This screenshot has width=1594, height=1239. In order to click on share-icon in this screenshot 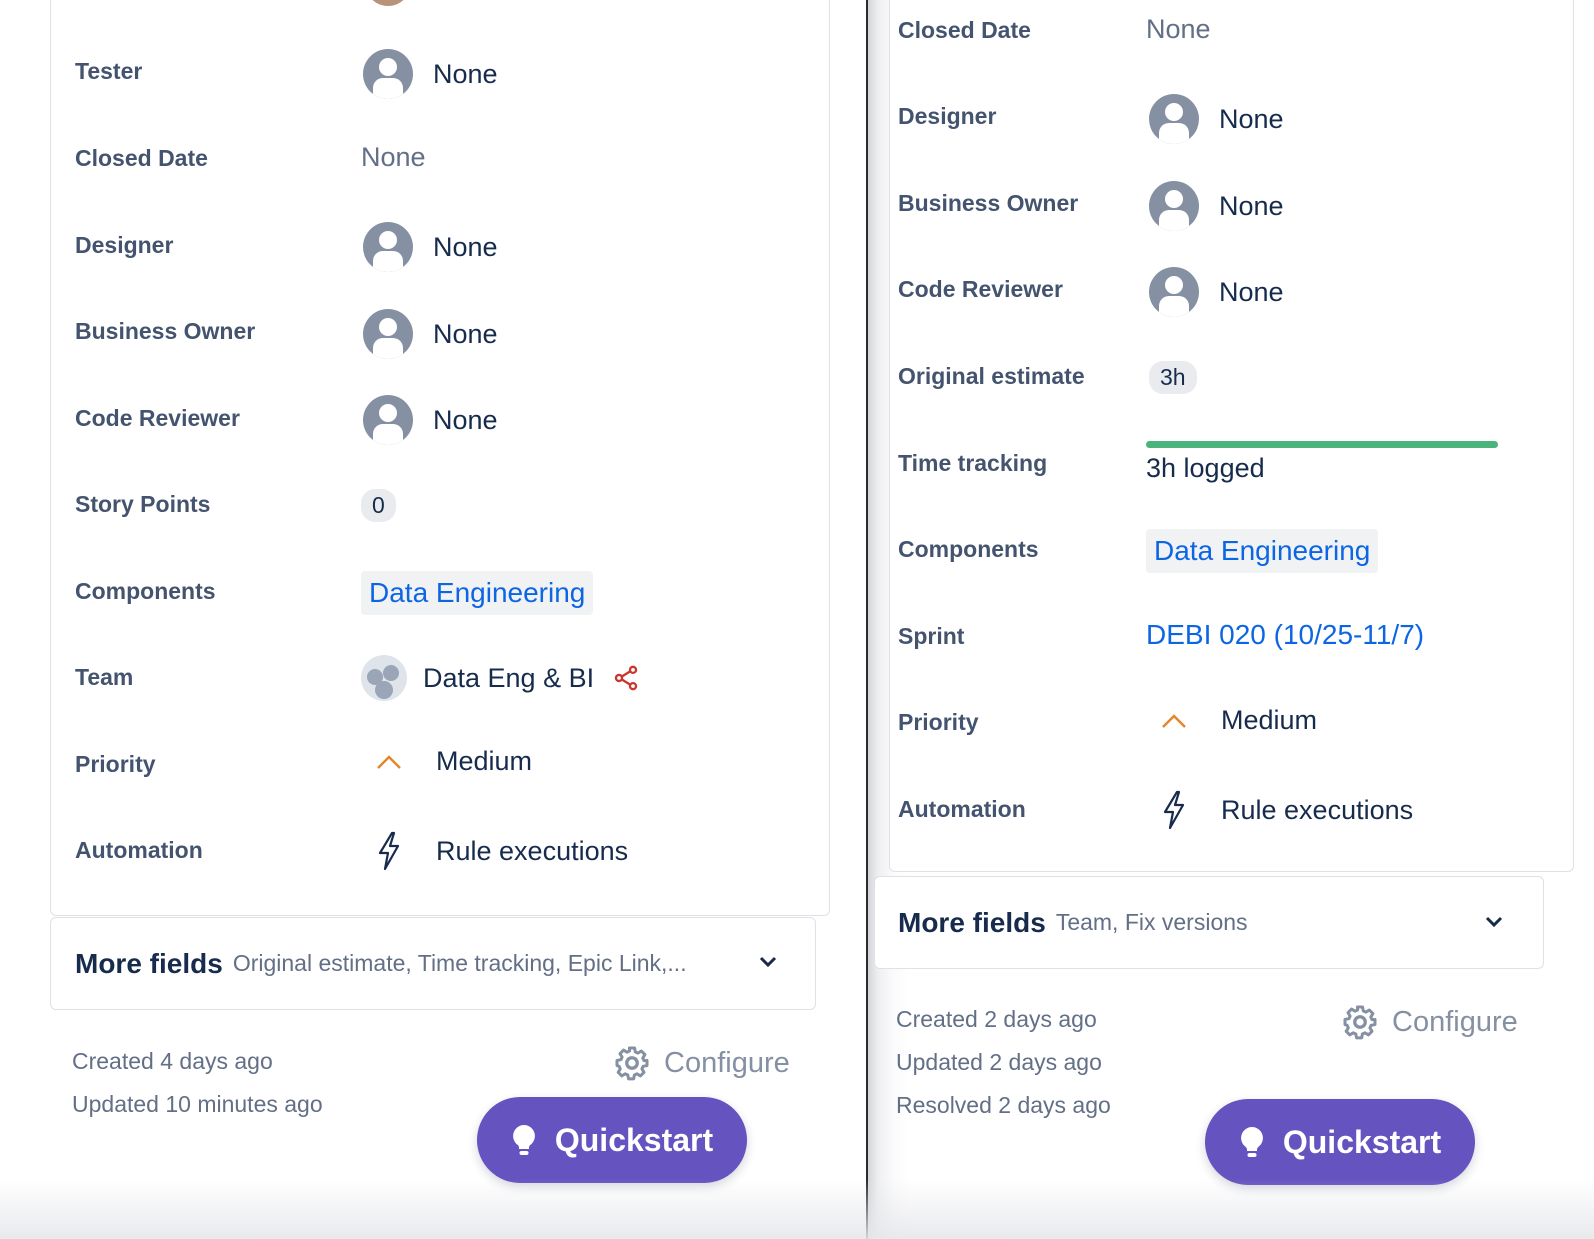, I will do `click(626, 678)`.